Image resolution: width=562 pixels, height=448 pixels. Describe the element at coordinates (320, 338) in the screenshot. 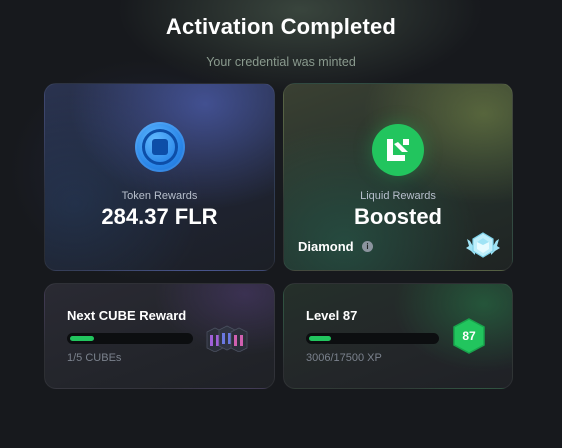

I see `xp-progress-fill` at that location.